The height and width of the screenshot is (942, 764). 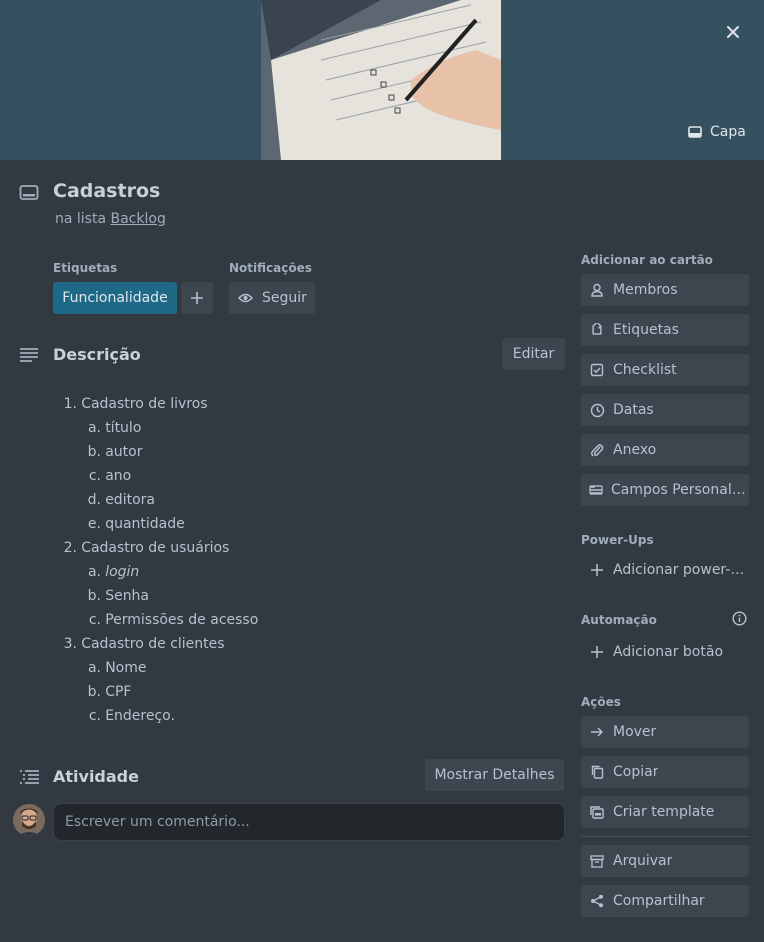 I want to click on copy-label: Copiar, so click(x=636, y=772).